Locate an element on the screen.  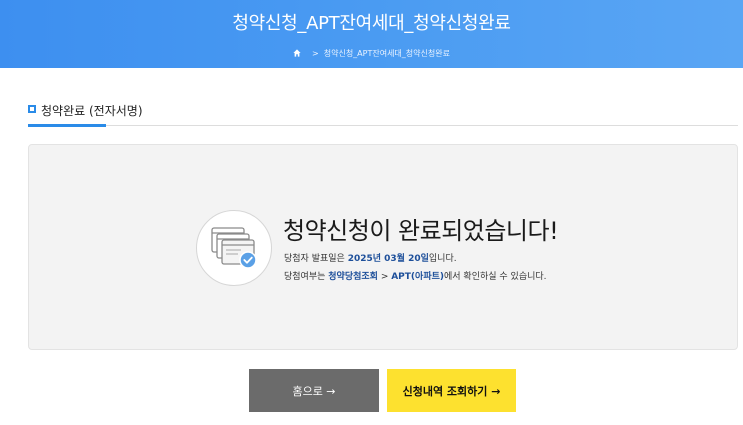
result-check-suffix: 에서 확인하실 수 있습니다. is located at coordinates (495, 277).